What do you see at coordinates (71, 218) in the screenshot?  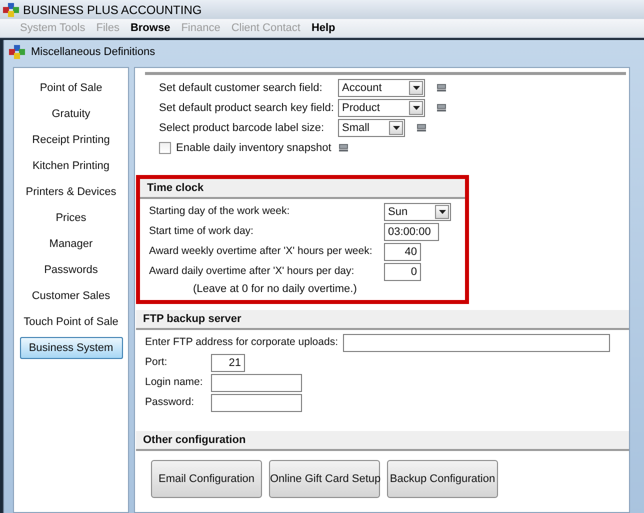 I see `sidebar-item: Prices` at bounding box center [71, 218].